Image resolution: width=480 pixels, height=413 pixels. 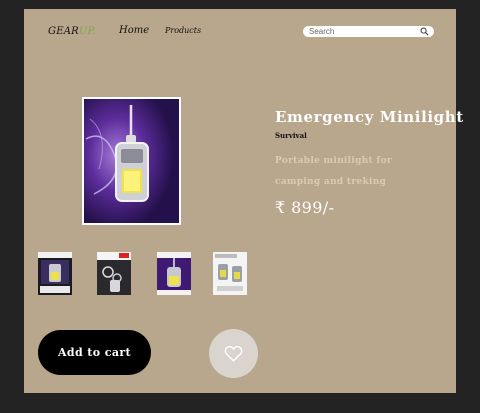 I want to click on logo: GEARUP., so click(x=72, y=31).